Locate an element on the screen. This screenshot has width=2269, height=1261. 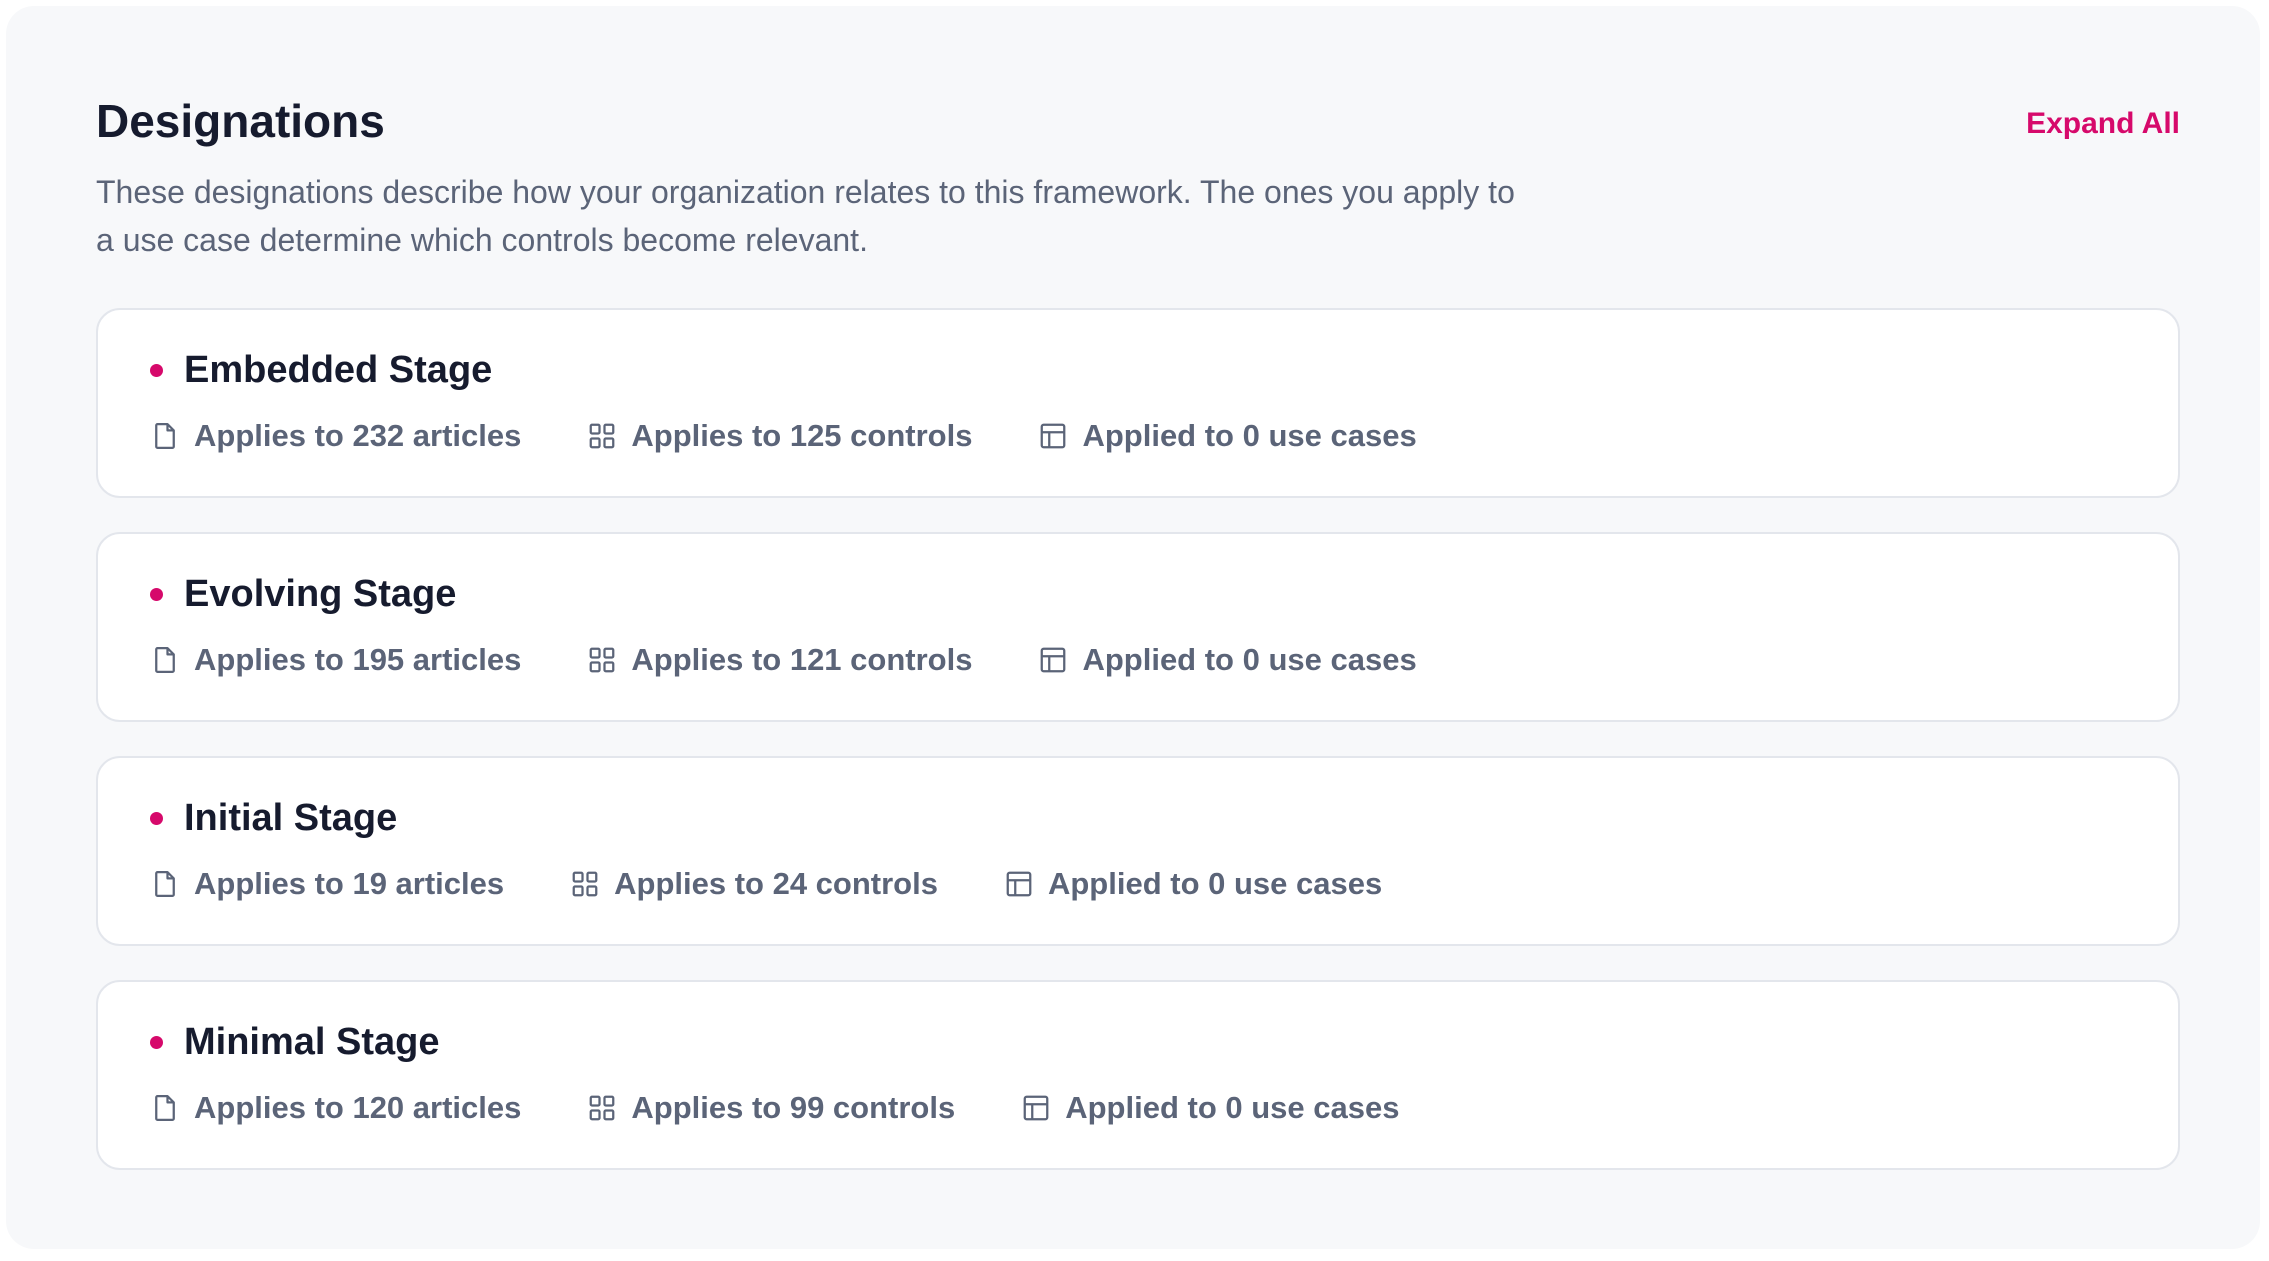
articles-count: Applies to 195 articles is located at coordinates (335, 660).